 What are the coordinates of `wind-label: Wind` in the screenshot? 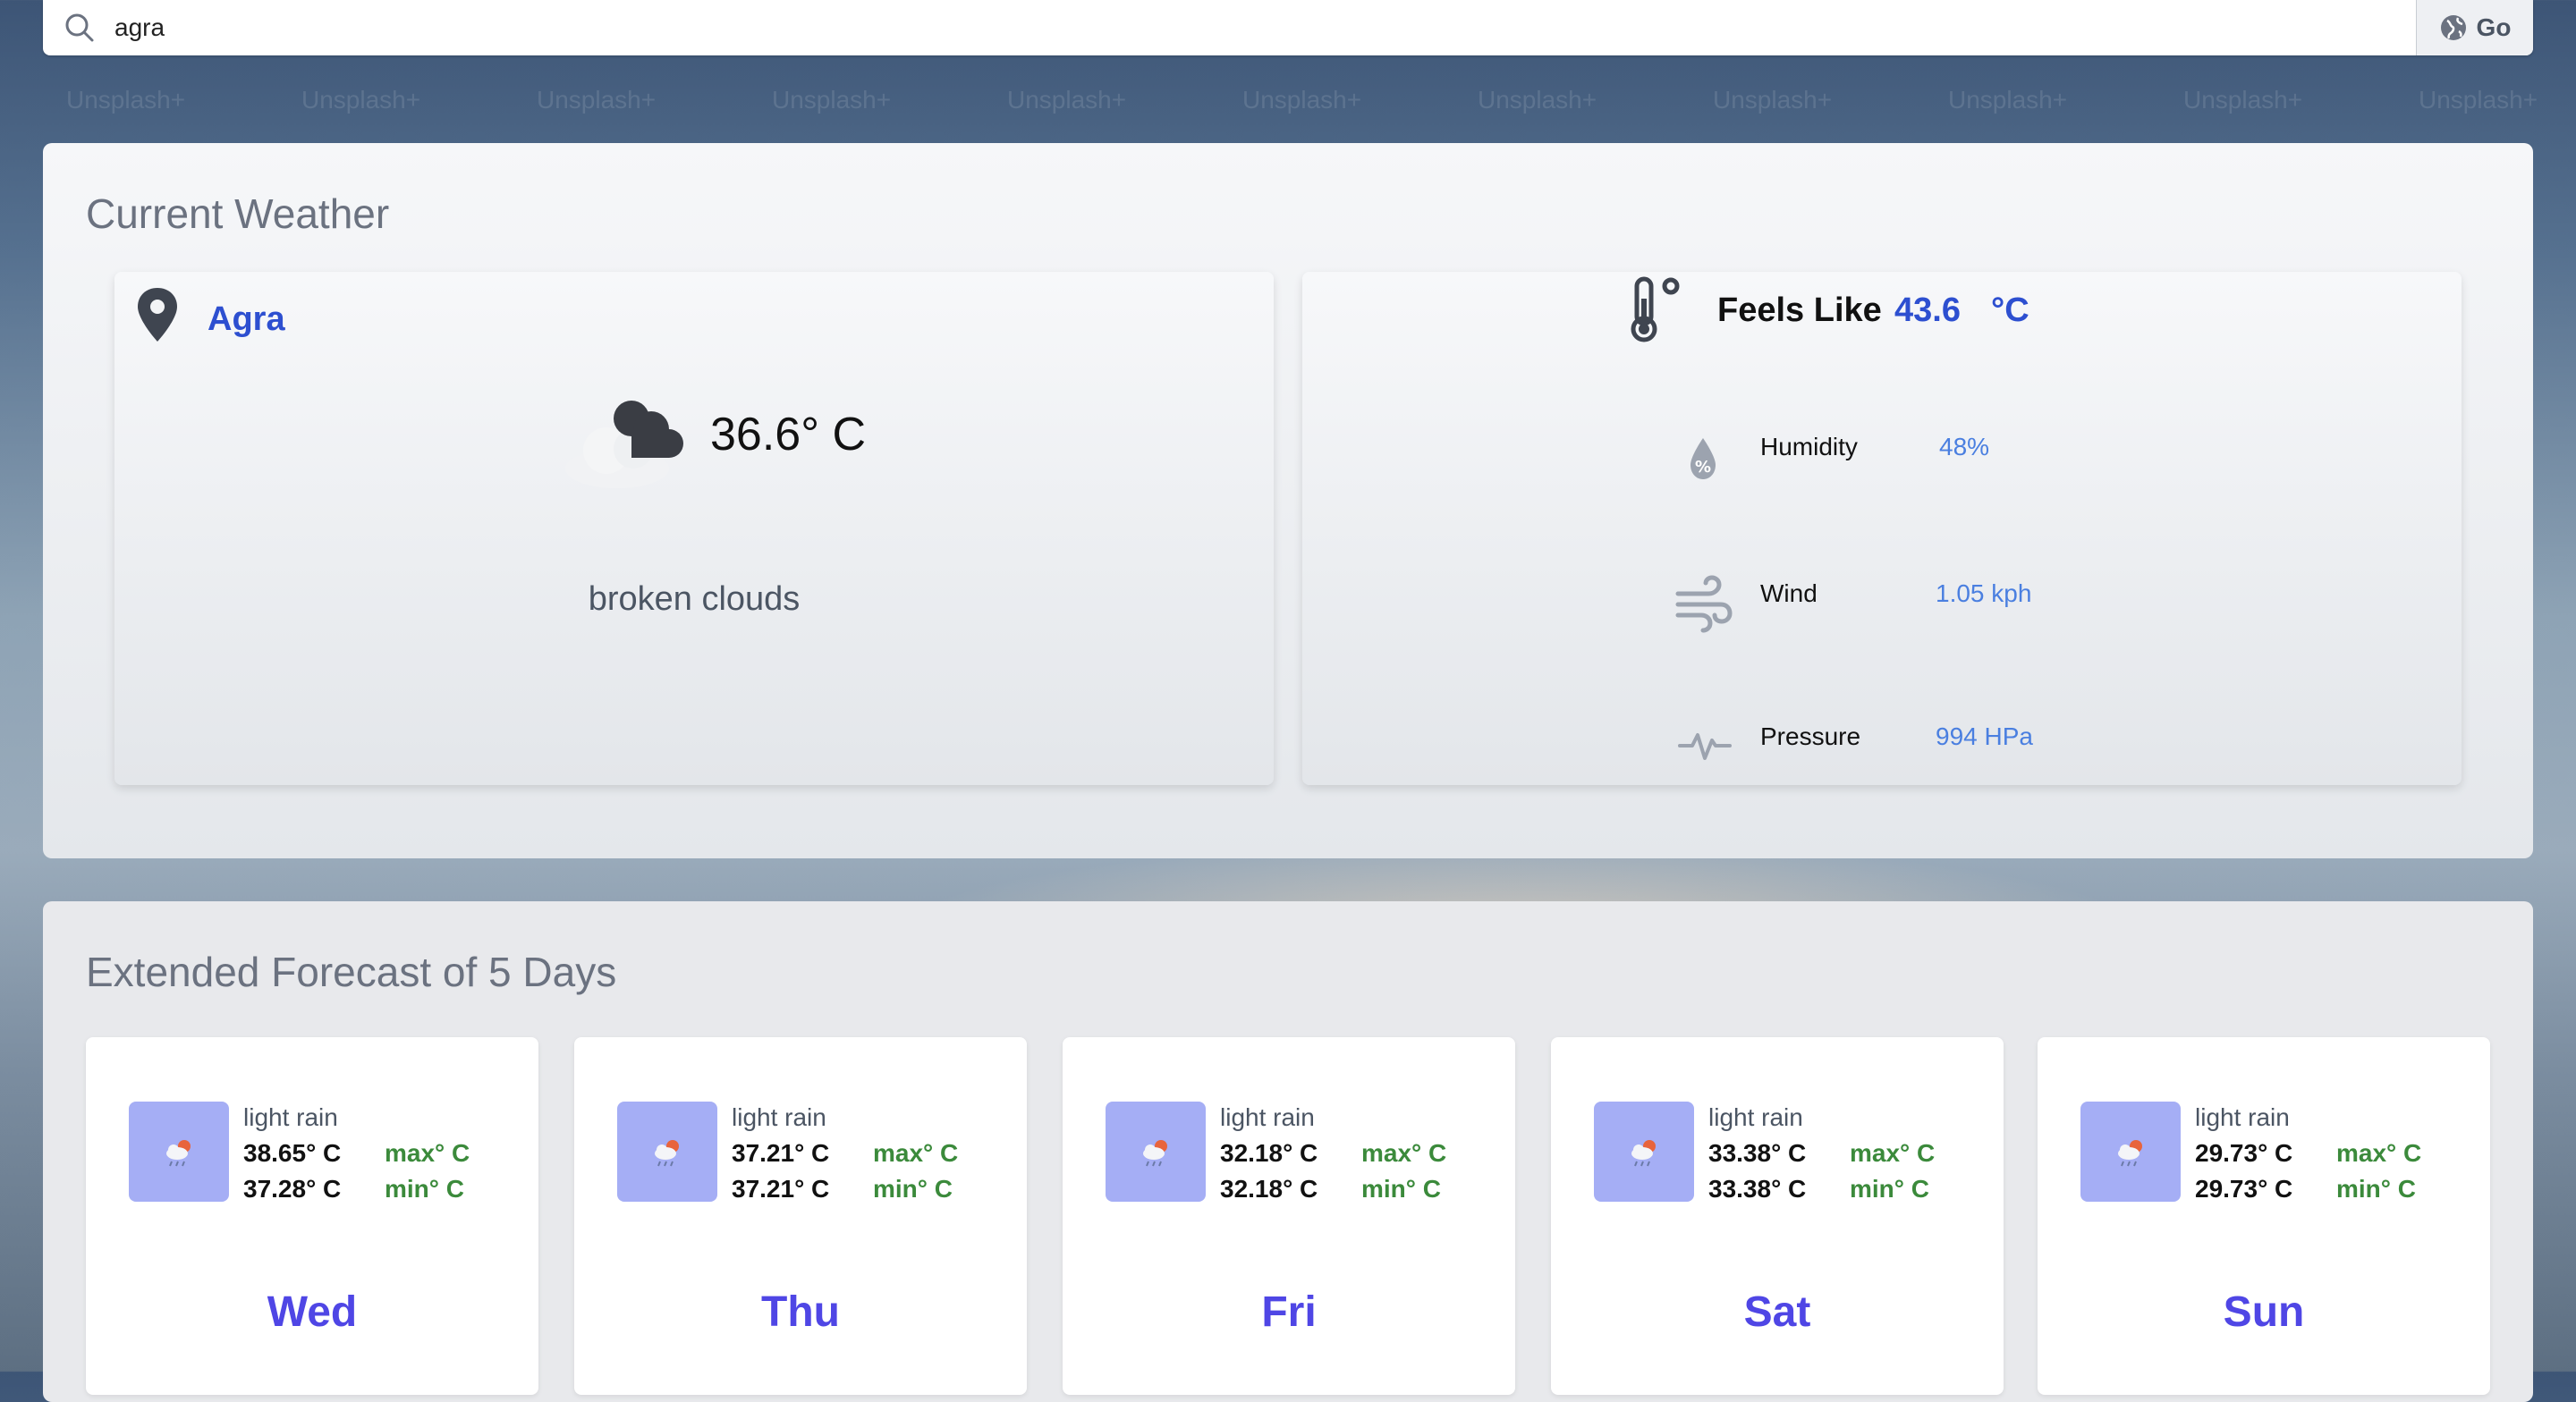 It's located at (1789, 593).